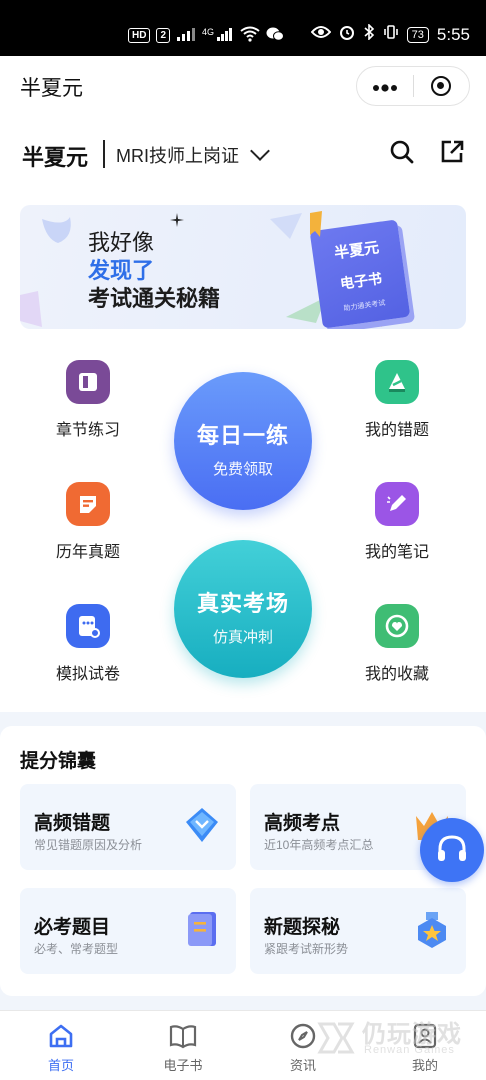 This screenshot has width=486, height=1080. I want to click on my-favorites-button: 我的收藏, so click(397, 644).